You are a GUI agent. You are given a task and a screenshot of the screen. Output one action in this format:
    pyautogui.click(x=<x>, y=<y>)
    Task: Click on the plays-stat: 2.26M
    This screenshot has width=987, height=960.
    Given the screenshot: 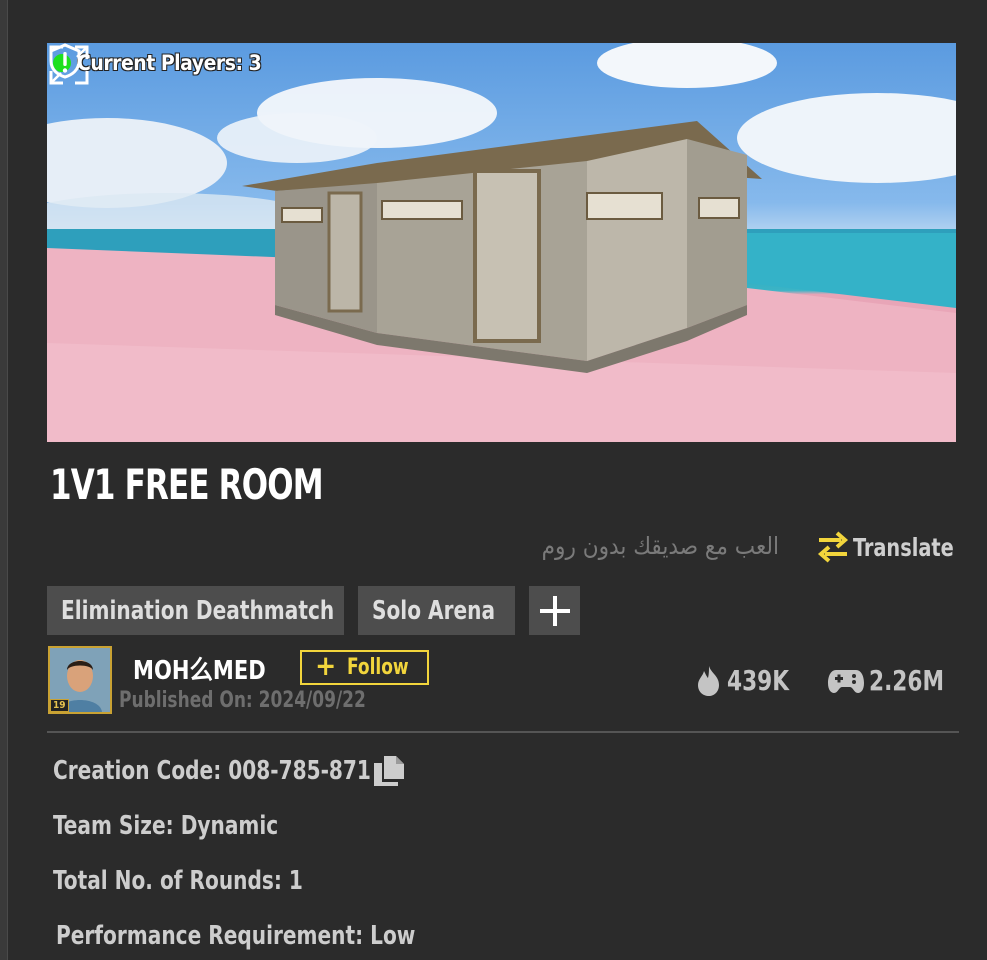 What is the action you would take?
    pyautogui.click(x=891, y=680)
    